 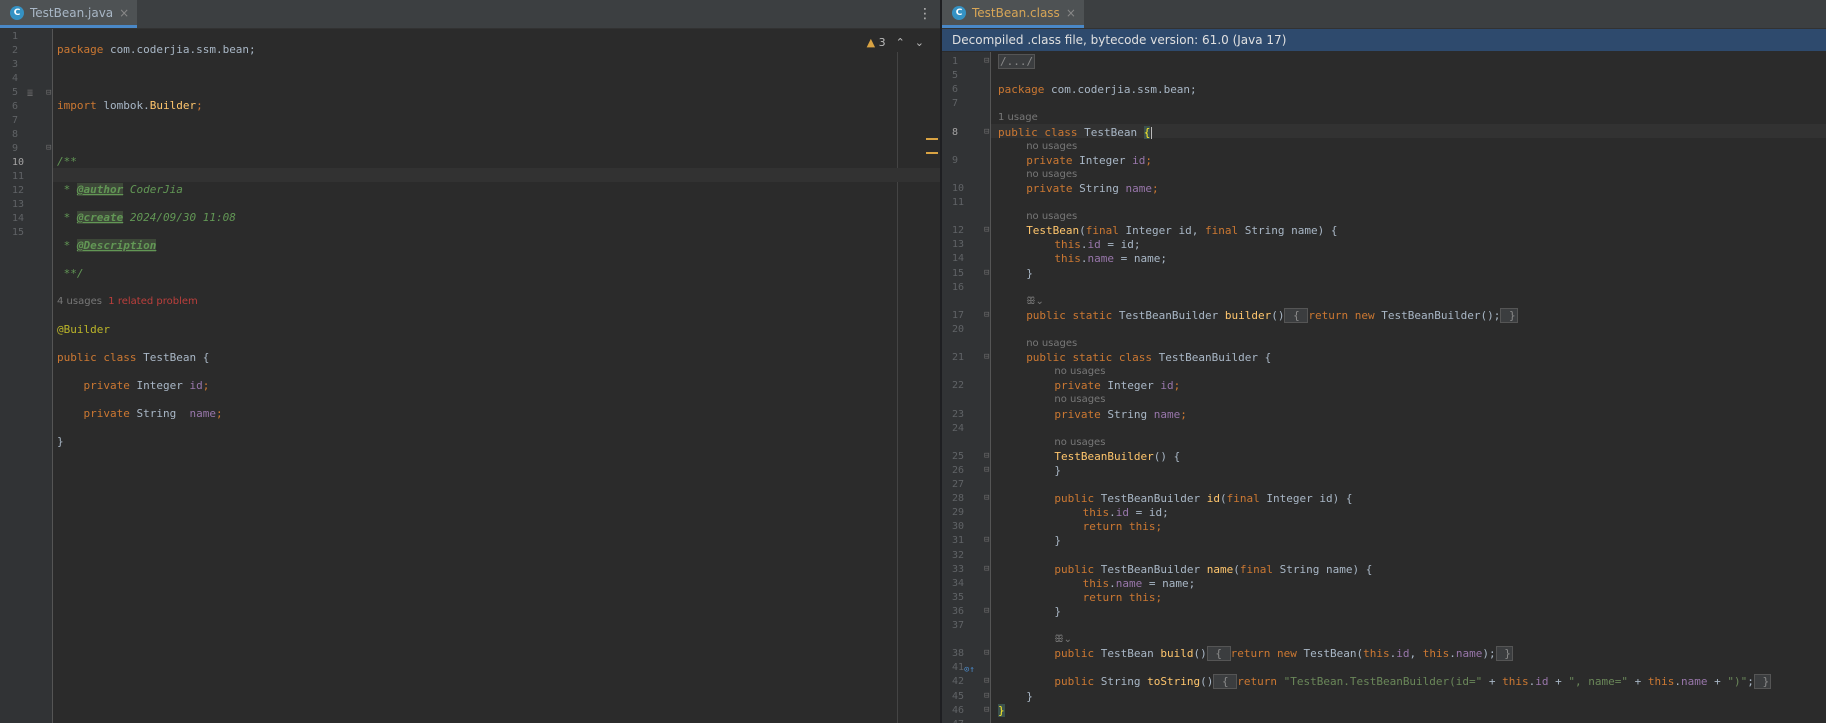 I want to click on chevron-up-icon: ⌃, so click(x=900, y=42).